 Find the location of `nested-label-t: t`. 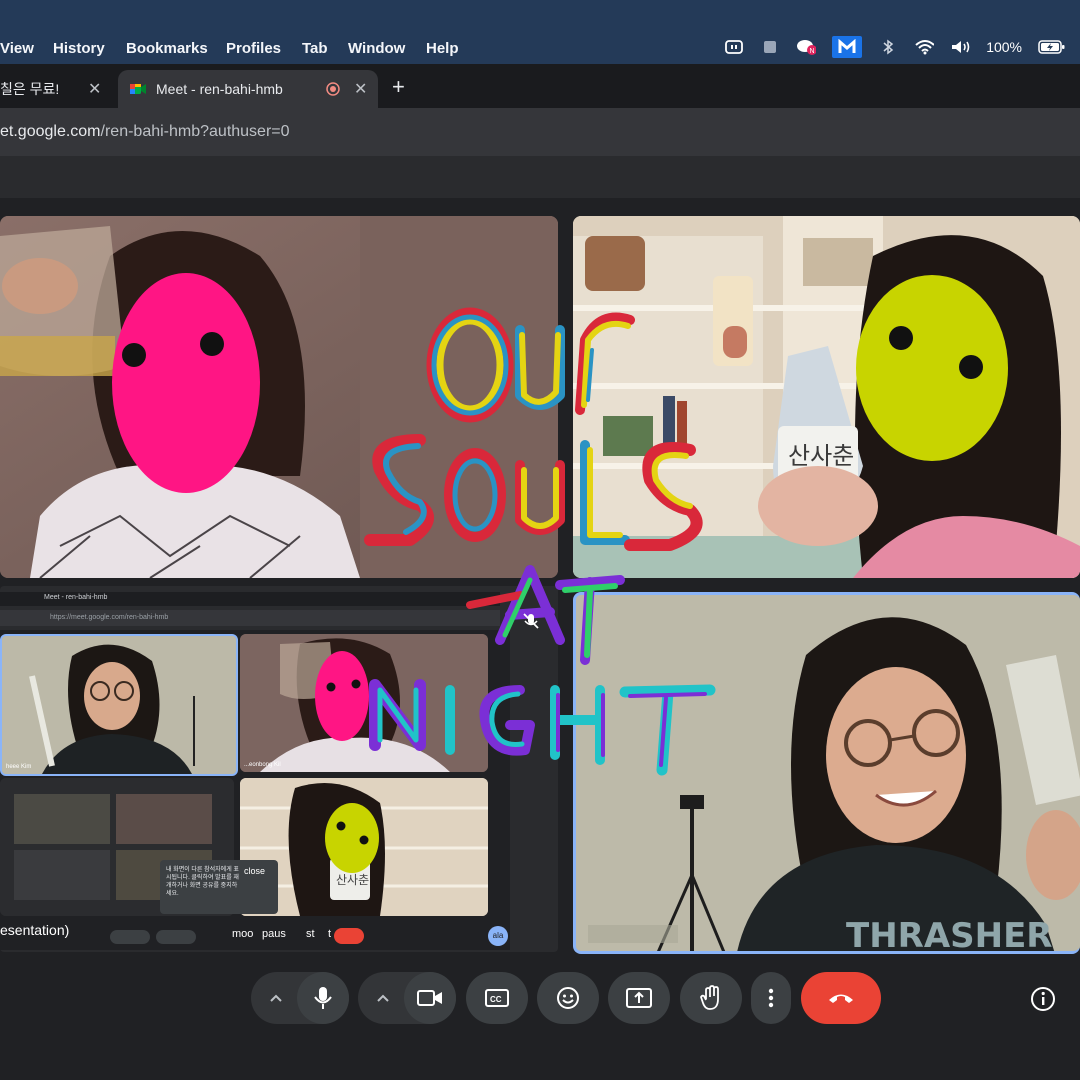

nested-label-t: t is located at coordinates (330, 934).